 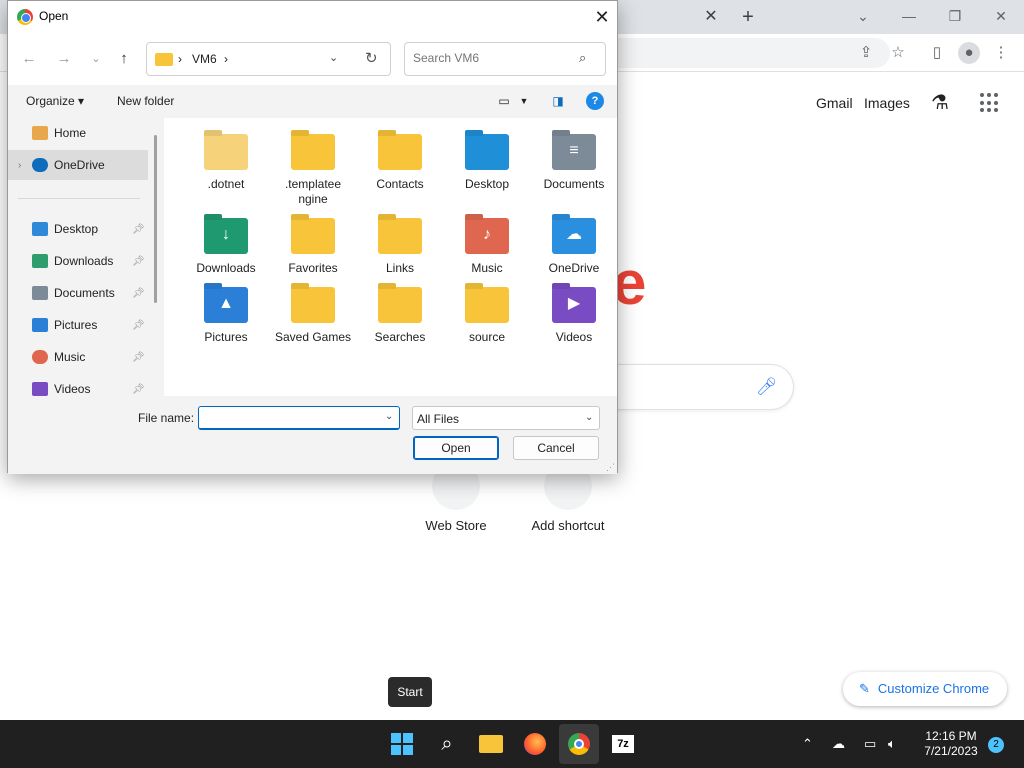 I want to click on sidebar-item-label: Home, so click(x=70, y=133).